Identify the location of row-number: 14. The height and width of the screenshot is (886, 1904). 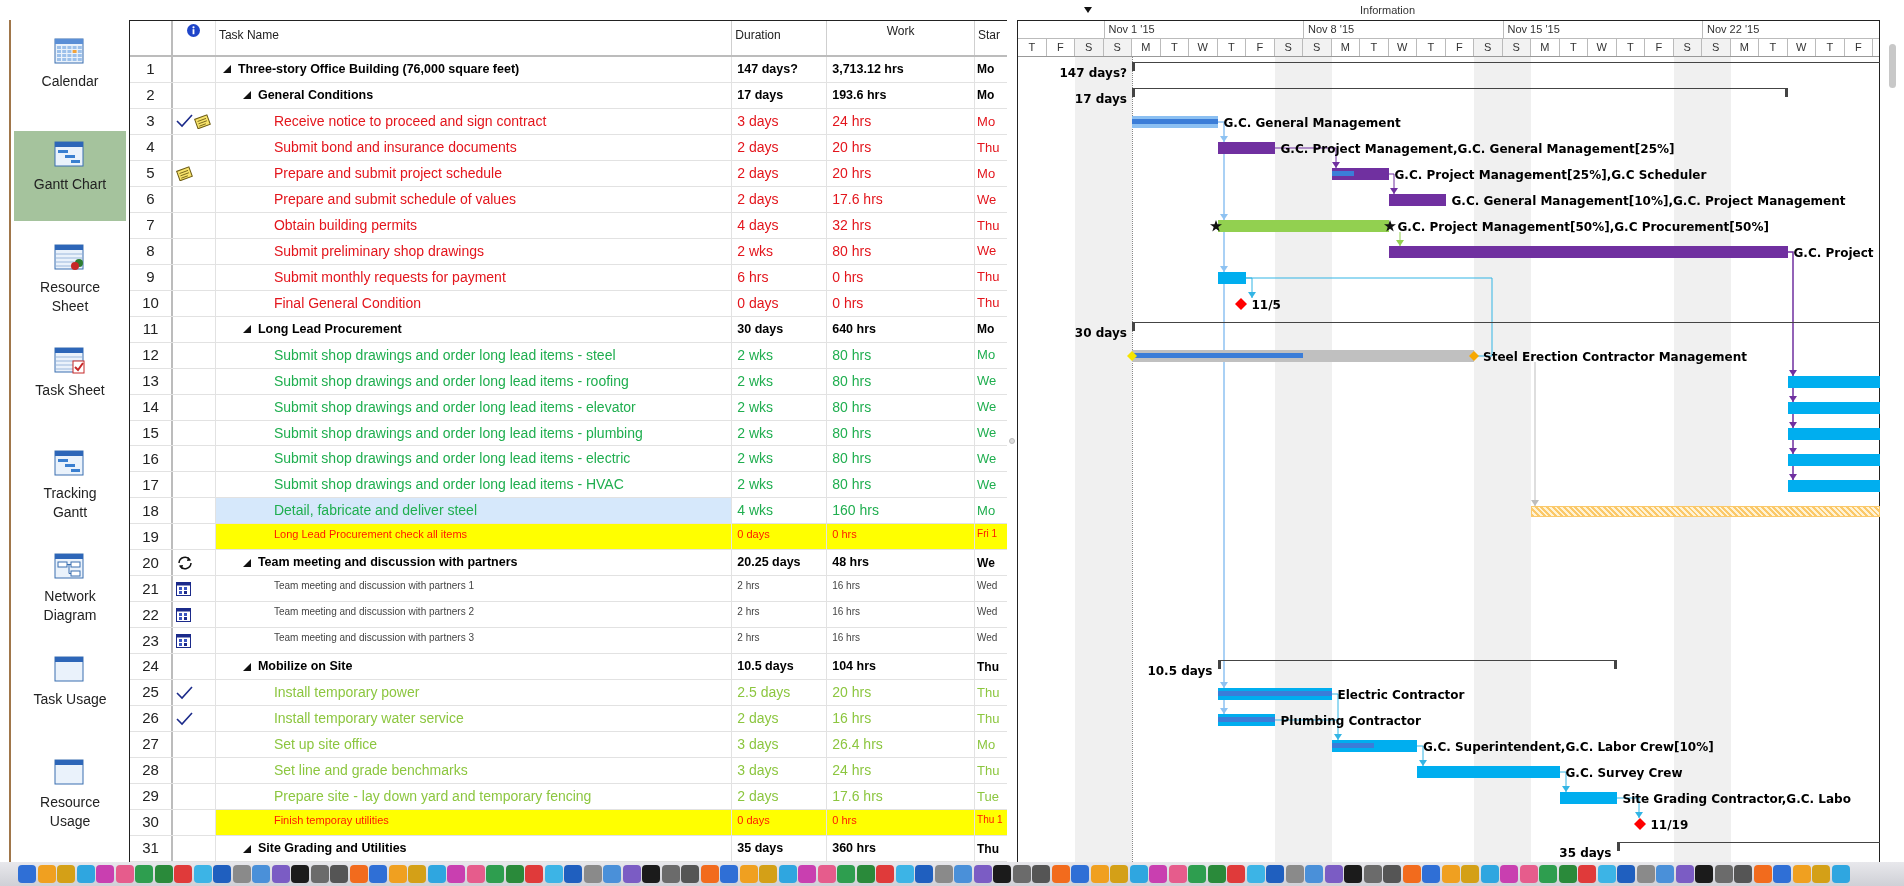
(151, 407).